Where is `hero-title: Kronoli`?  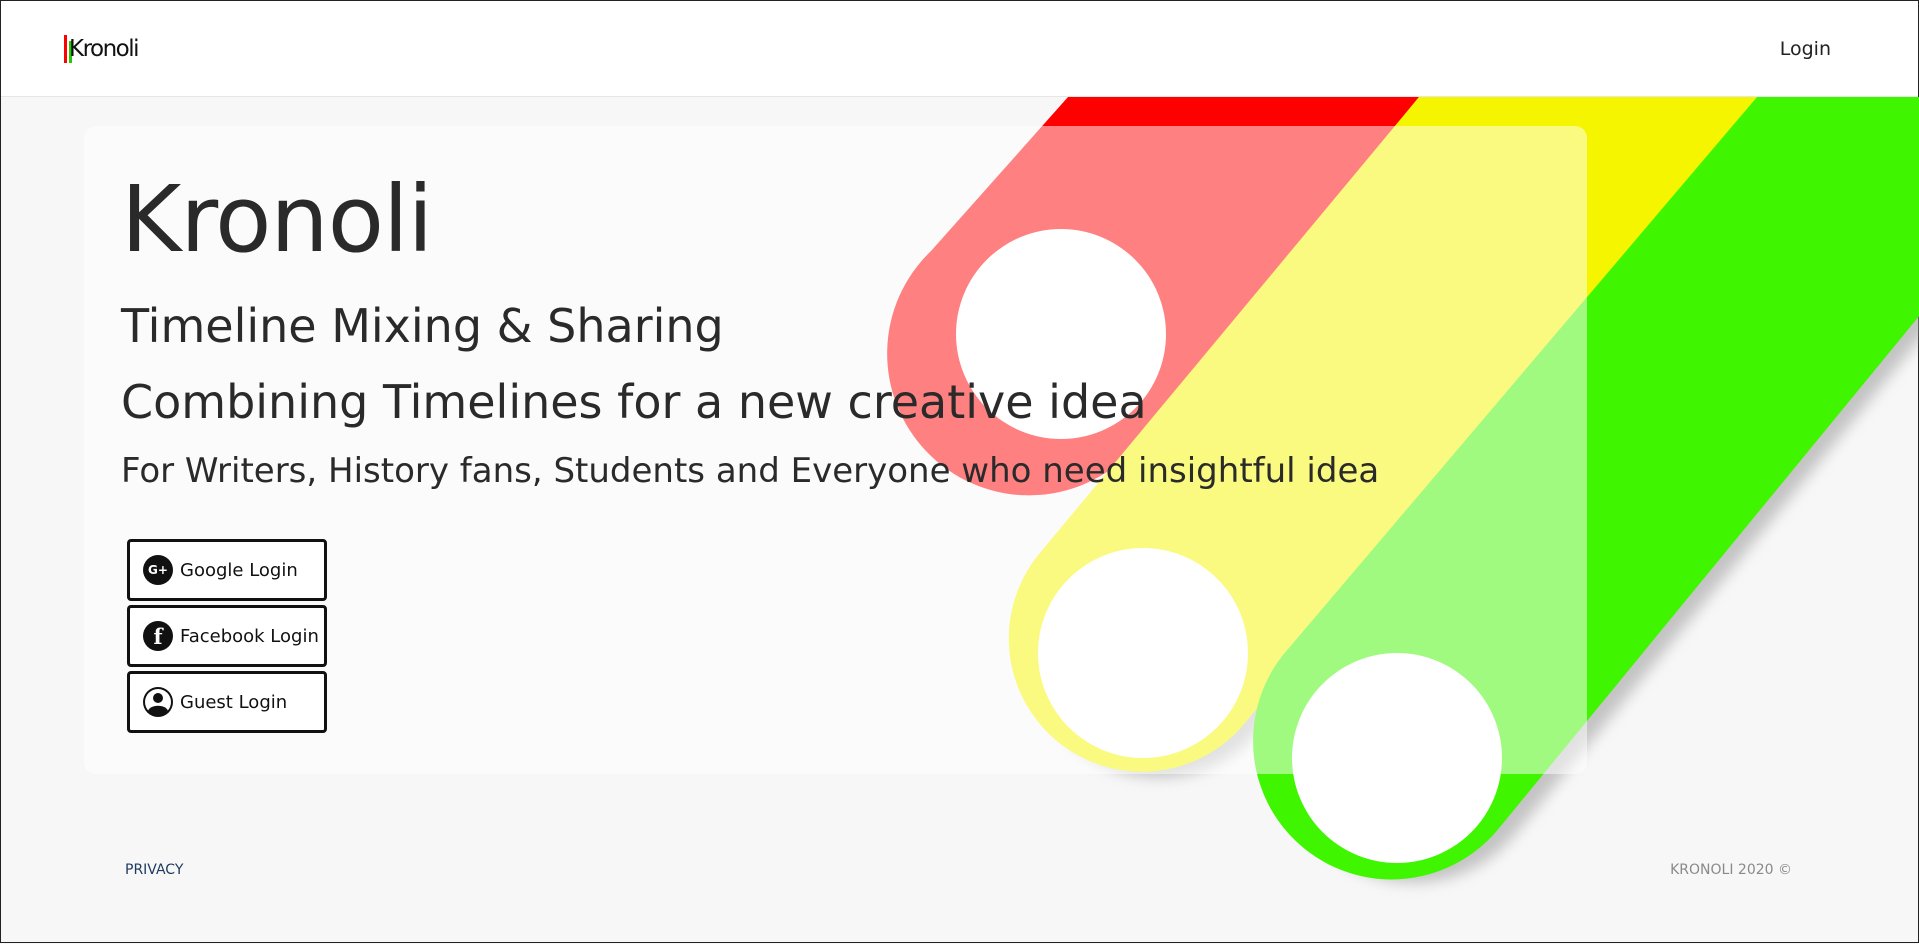 hero-title: Kronoli is located at coordinates (277, 219).